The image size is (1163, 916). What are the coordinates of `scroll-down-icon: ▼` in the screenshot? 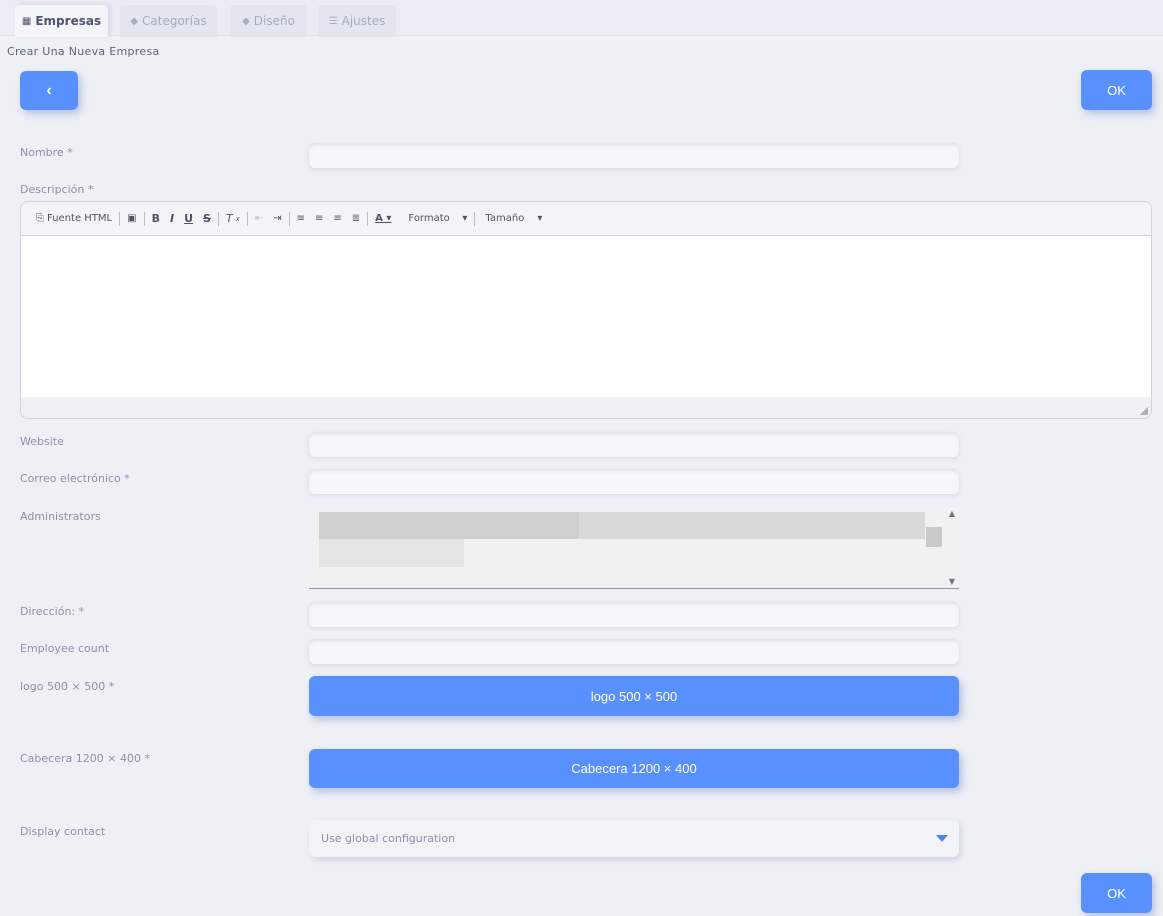 It's located at (952, 581).